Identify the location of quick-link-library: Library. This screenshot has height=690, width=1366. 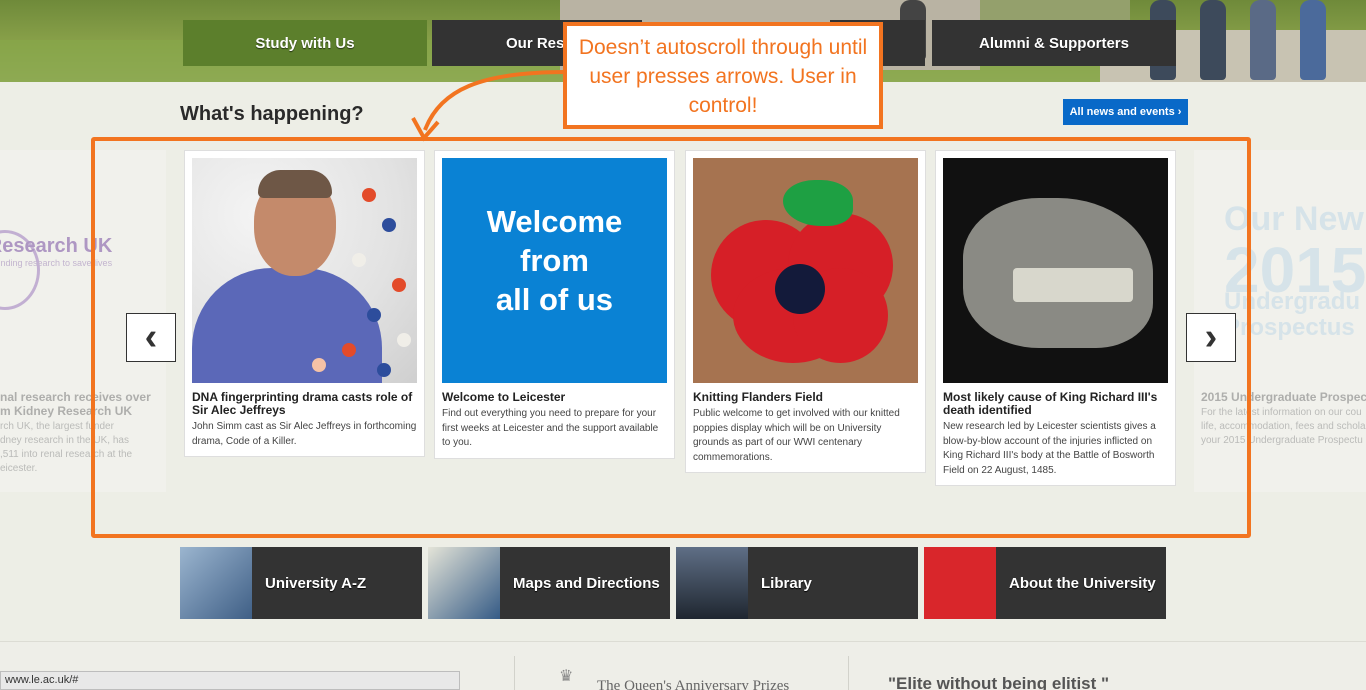
(797, 583).